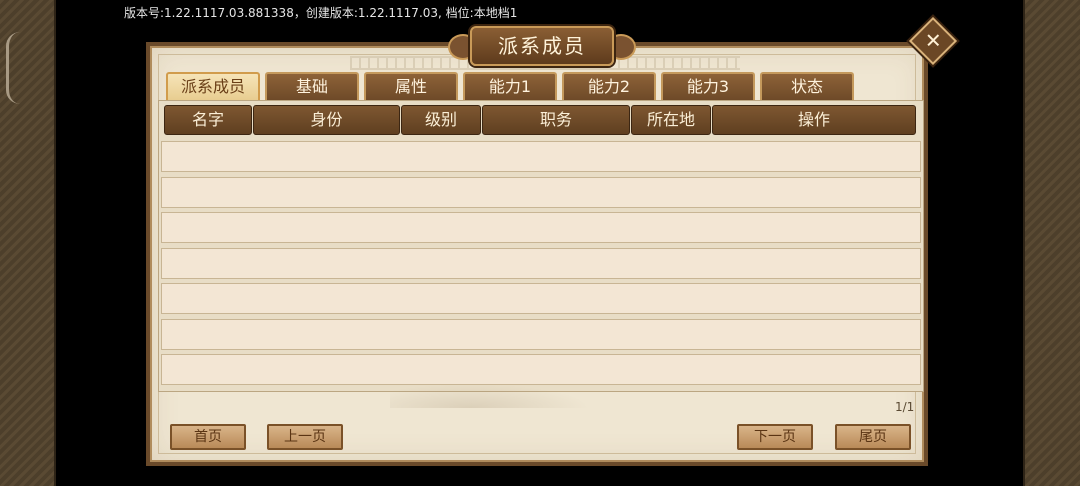  Describe the element at coordinates (510, 86) in the screenshot. I see `tab-ability-1: 能力1` at that location.